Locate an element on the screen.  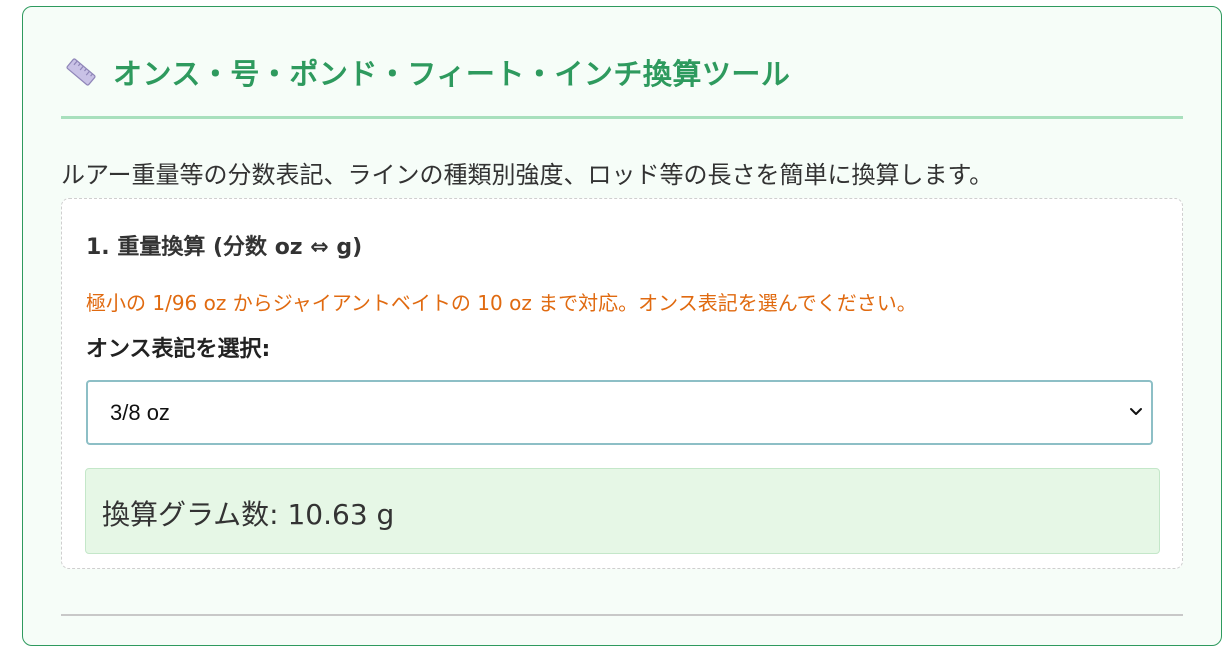
gram-result: 換算グラム数: 10.63 g is located at coordinates (248, 514).